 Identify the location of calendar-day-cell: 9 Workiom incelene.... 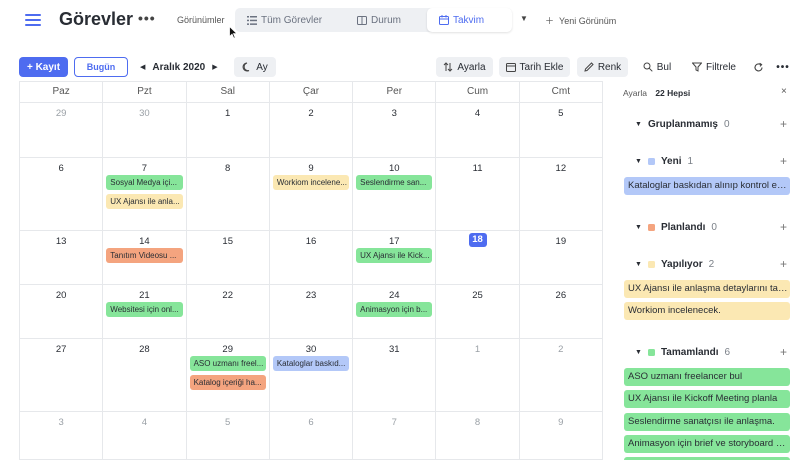
(312, 194).